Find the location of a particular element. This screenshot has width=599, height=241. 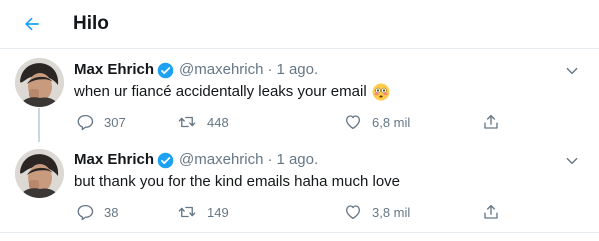

like-count: 6,8 mil is located at coordinates (391, 122).